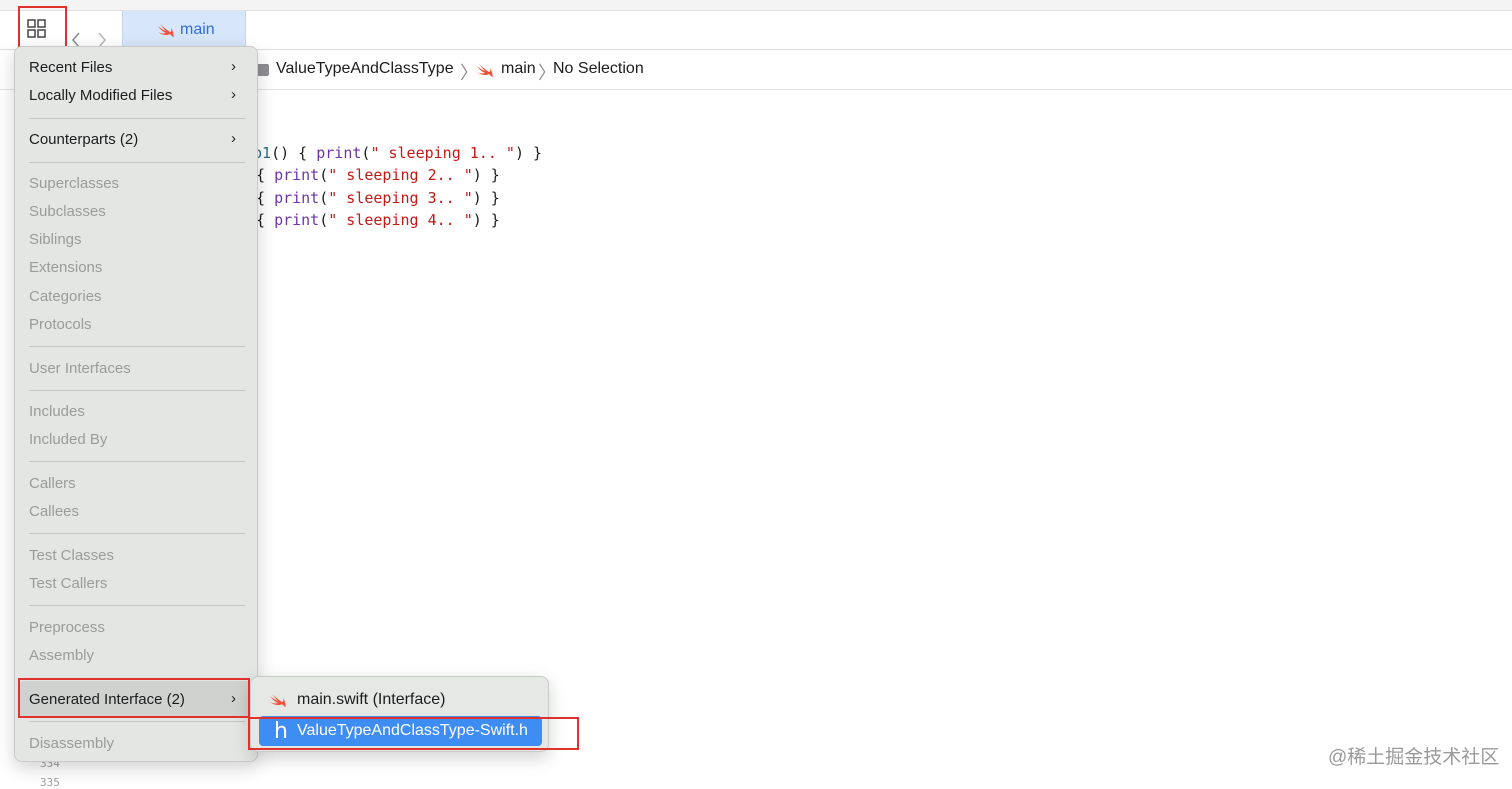  What do you see at coordinates (65, 296) in the screenshot?
I see `menu-item-categories: Categories` at bounding box center [65, 296].